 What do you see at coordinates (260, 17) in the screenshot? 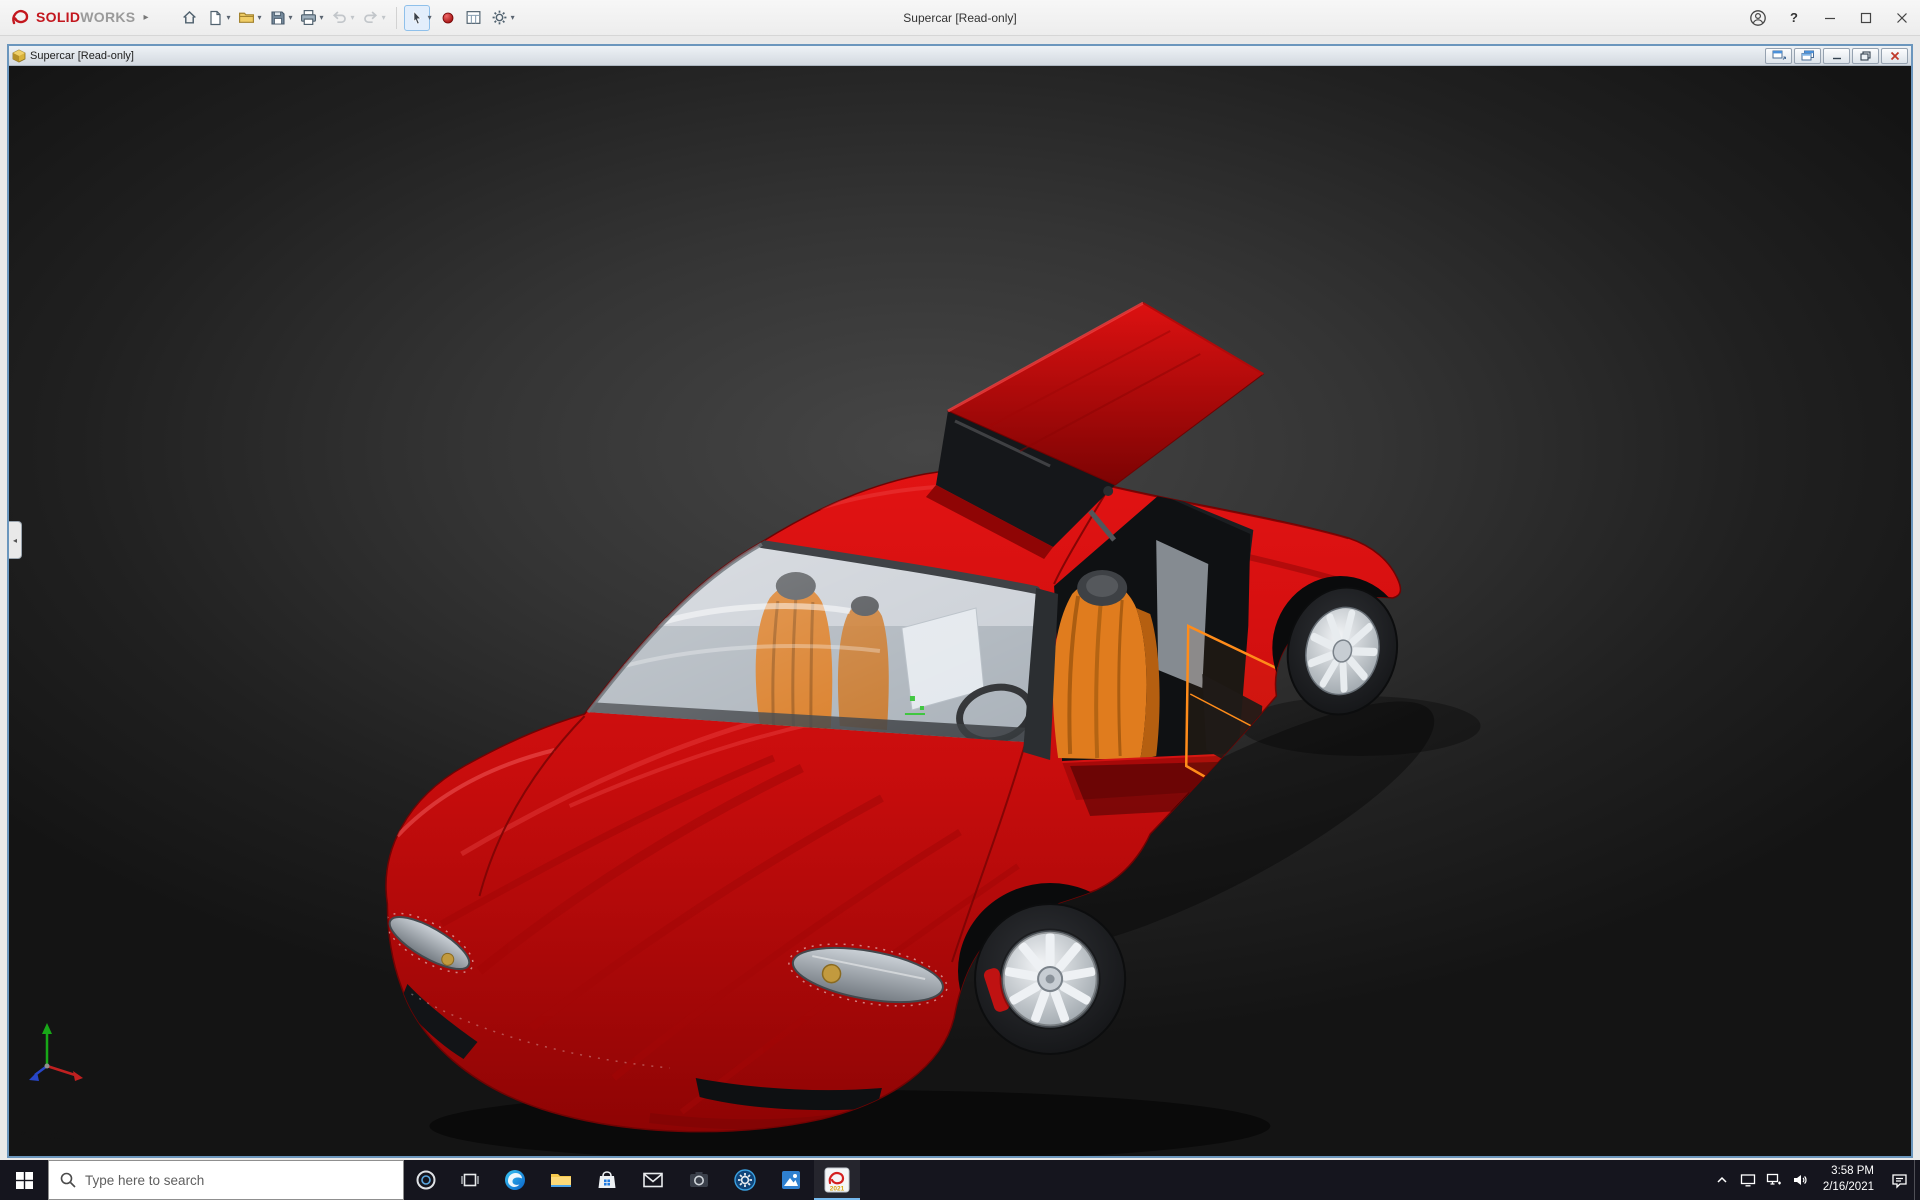
I see `open-dropdown: ▾` at bounding box center [260, 17].